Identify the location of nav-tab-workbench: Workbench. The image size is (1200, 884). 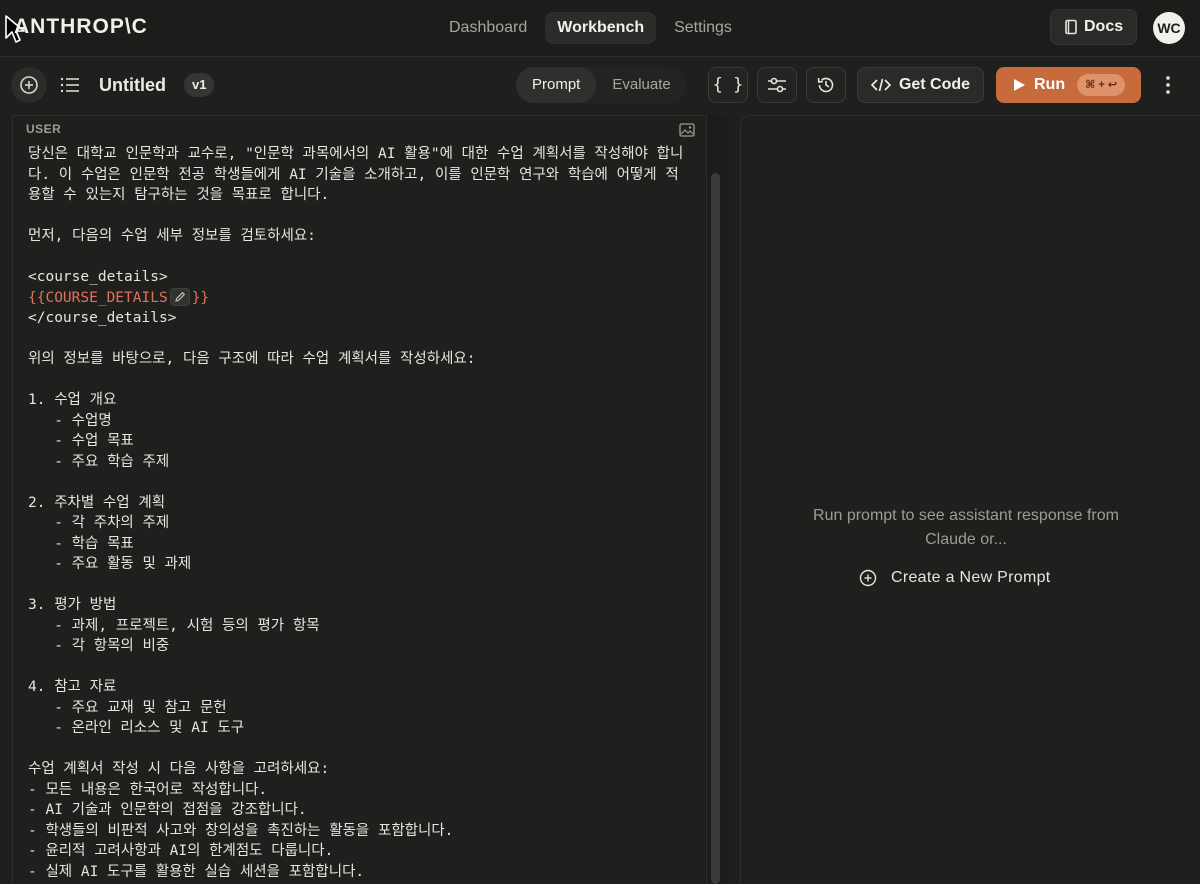
(601, 28).